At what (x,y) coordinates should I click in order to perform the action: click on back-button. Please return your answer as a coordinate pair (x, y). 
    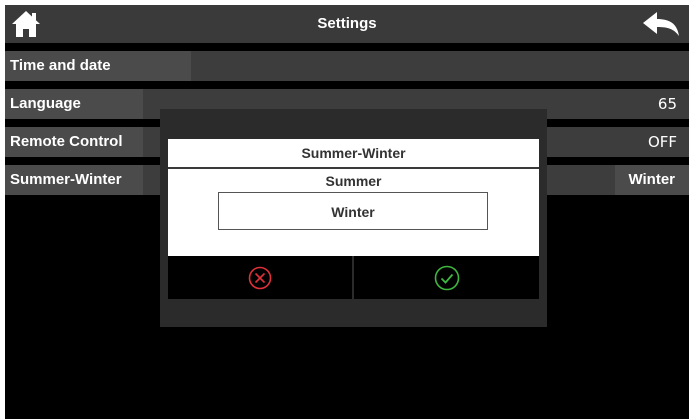
    Looking at the image, I should click on (661, 24).